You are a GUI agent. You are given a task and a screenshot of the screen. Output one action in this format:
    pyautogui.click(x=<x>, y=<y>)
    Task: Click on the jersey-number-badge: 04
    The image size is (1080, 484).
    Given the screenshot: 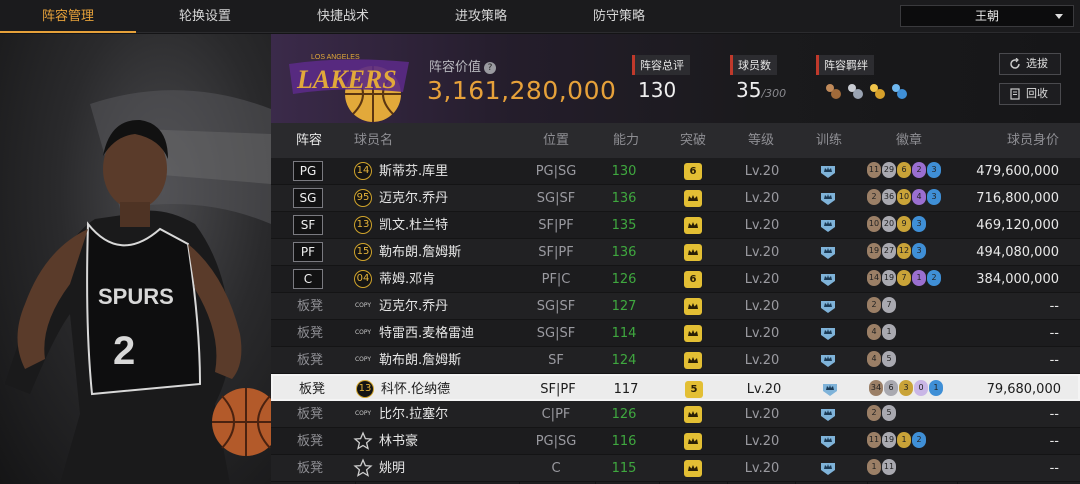 What is the action you would take?
    pyautogui.click(x=363, y=279)
    